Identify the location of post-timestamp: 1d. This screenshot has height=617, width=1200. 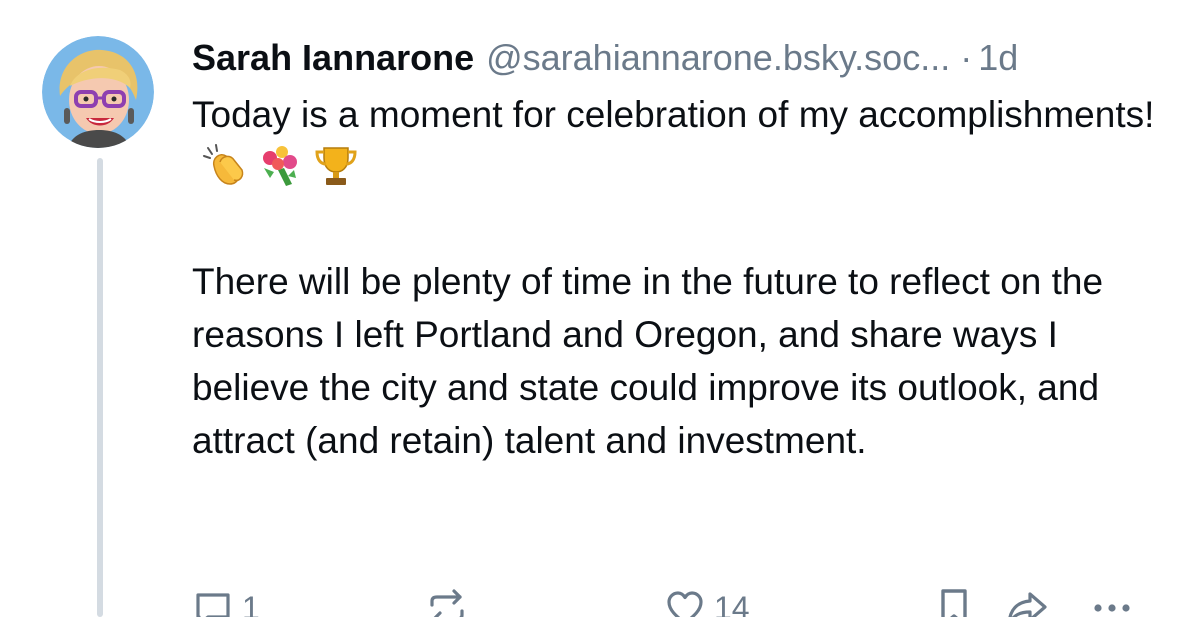
(998, 58).